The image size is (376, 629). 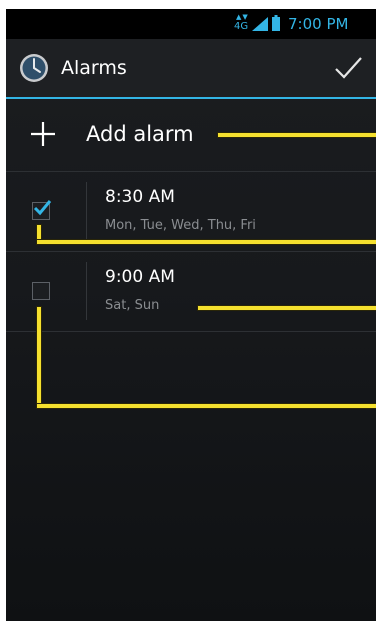 I want to click on callout-line-alarm-horizontal, so click(x=206, y=406).